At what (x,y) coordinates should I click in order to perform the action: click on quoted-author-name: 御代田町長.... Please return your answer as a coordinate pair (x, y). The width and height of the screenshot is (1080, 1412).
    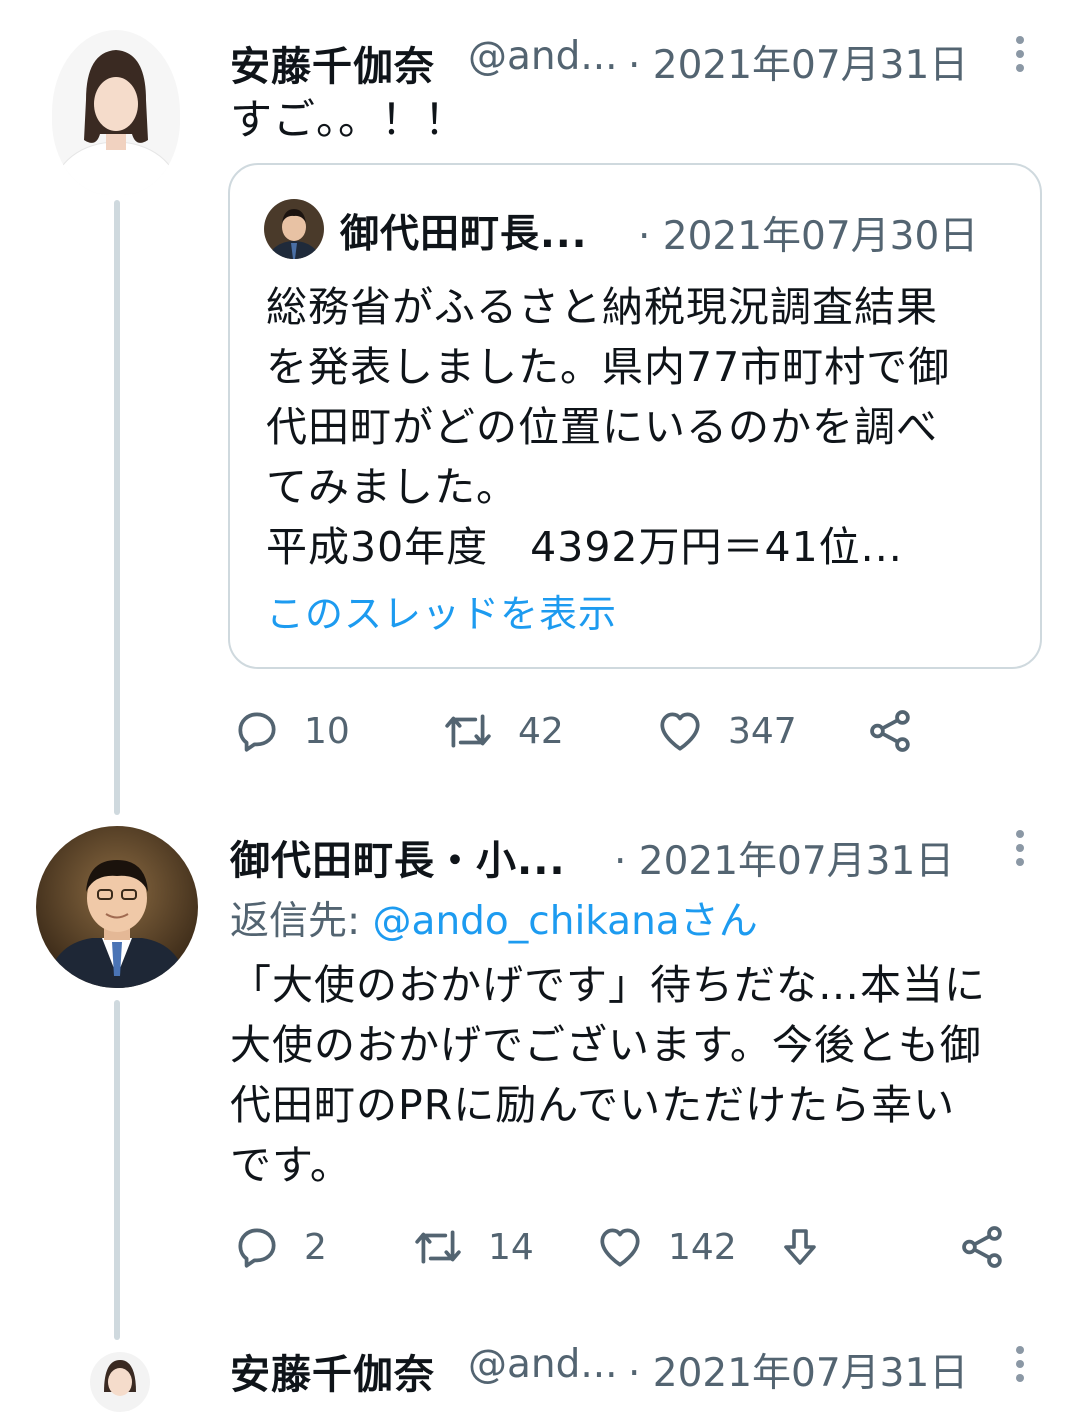
    Looking at the image, I should click on (464, 234).